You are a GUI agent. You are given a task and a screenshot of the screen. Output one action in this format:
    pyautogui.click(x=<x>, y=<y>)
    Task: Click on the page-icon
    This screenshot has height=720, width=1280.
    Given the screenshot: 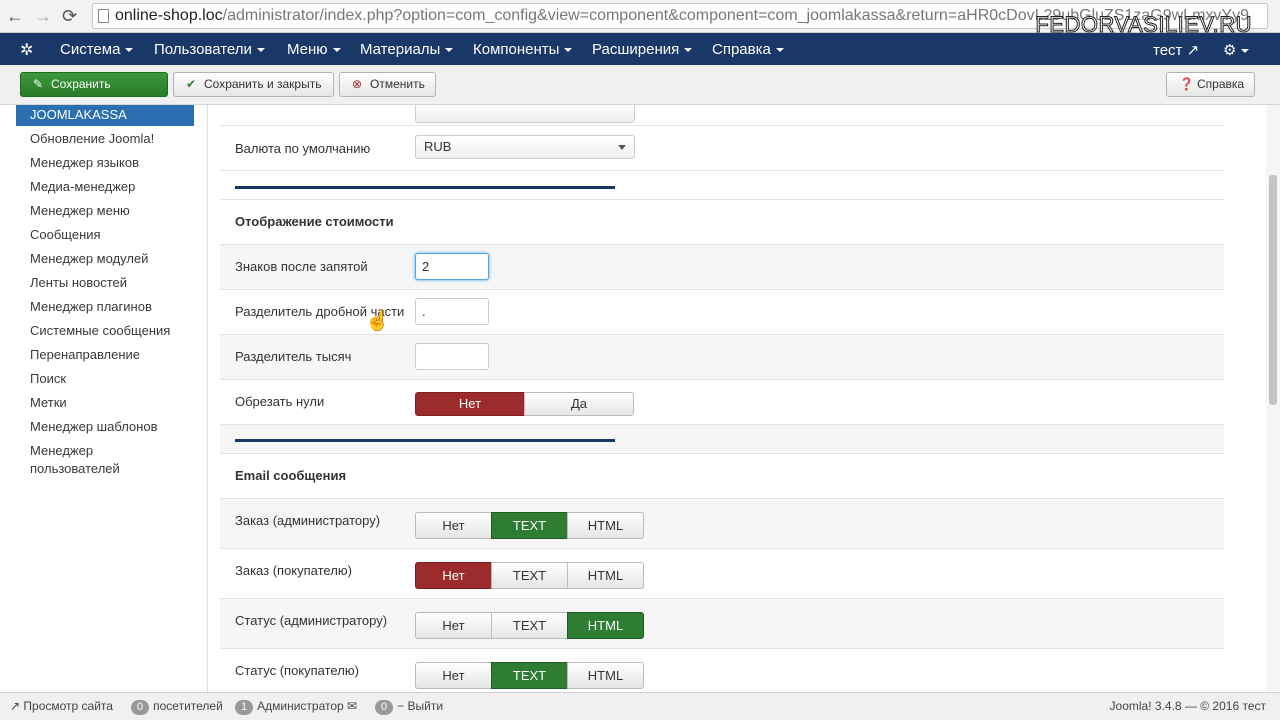 What is the action you would take?
    pyautogui.click(x=103, y=16)
    